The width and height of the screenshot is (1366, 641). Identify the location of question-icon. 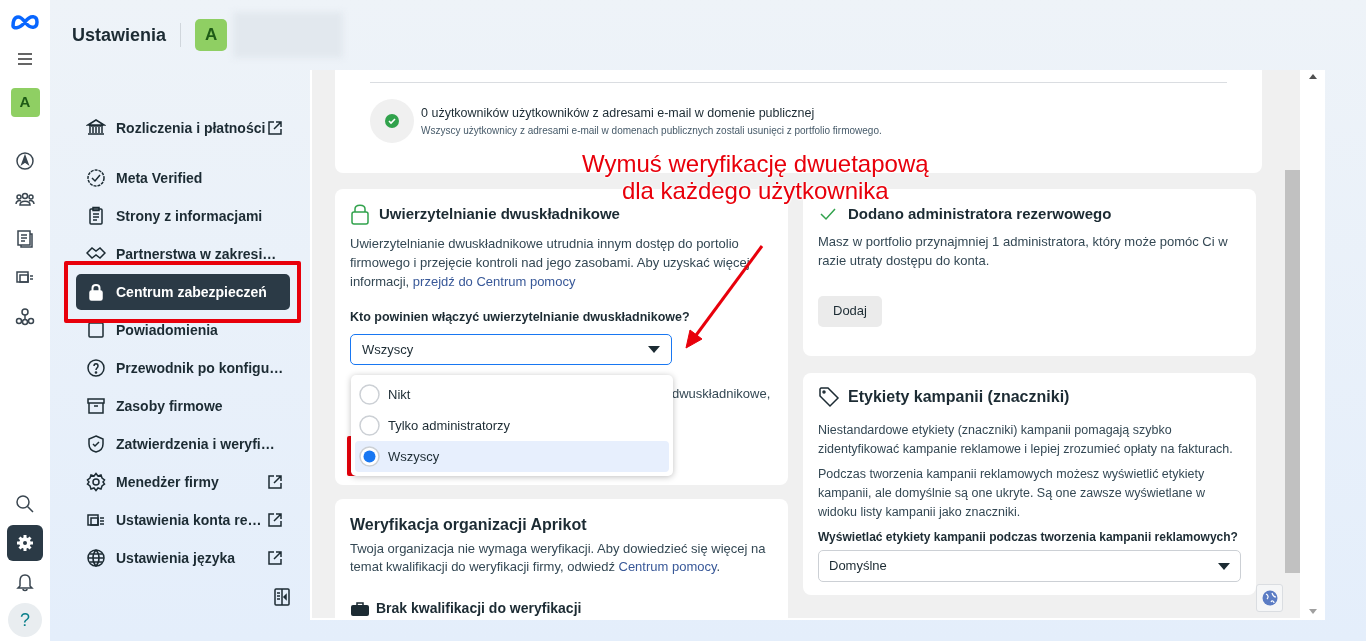
(96, 368).